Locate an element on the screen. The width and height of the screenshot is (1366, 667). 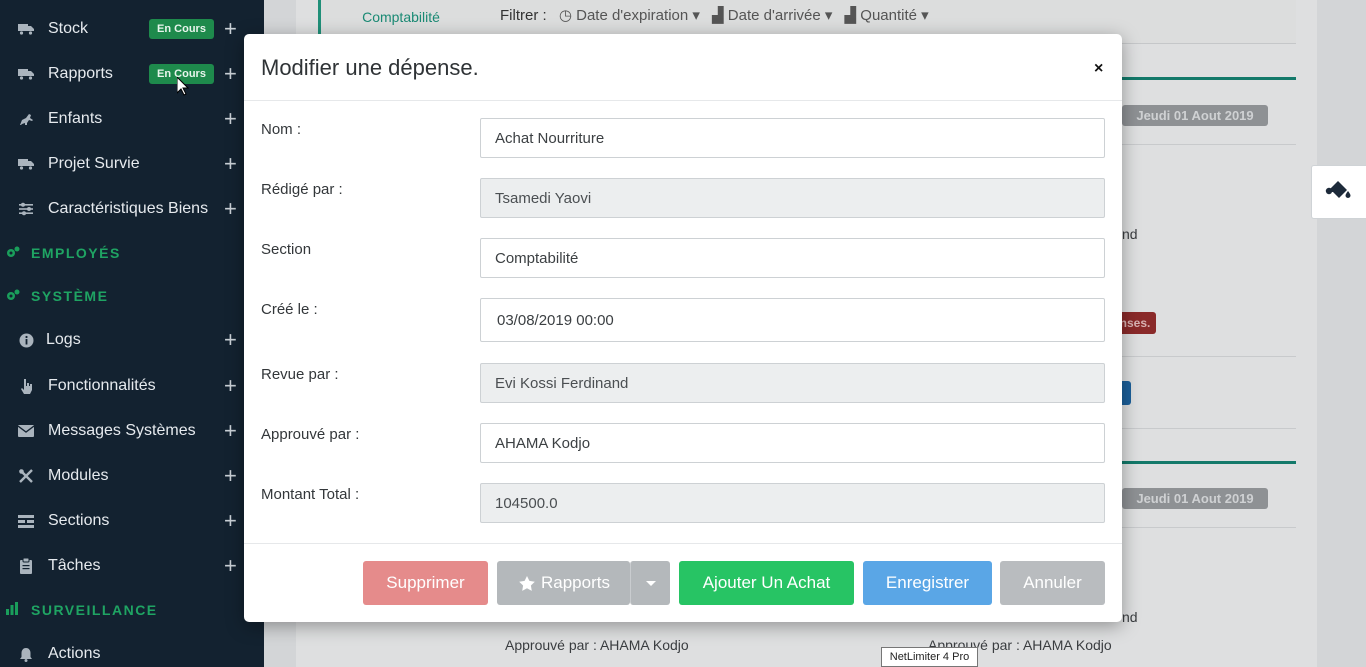
sidebar-item-fonctionnalites: Fonctionnalités + is located at coordinates (132, 386).